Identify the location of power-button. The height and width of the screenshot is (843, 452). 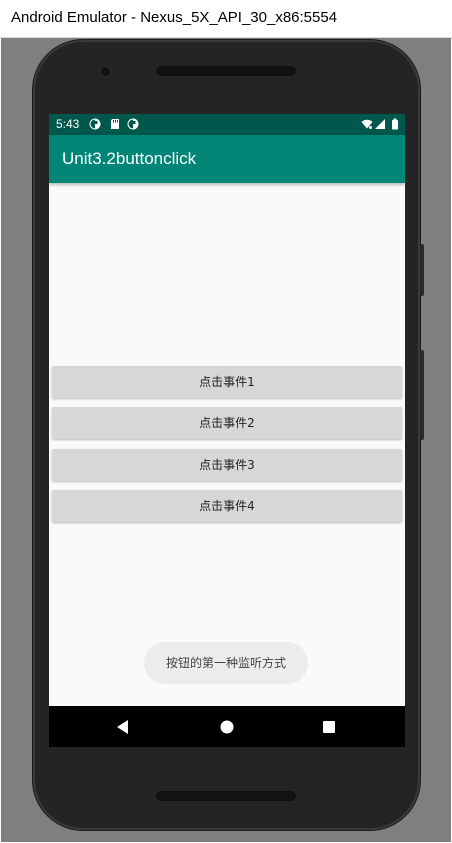
(422, 270).